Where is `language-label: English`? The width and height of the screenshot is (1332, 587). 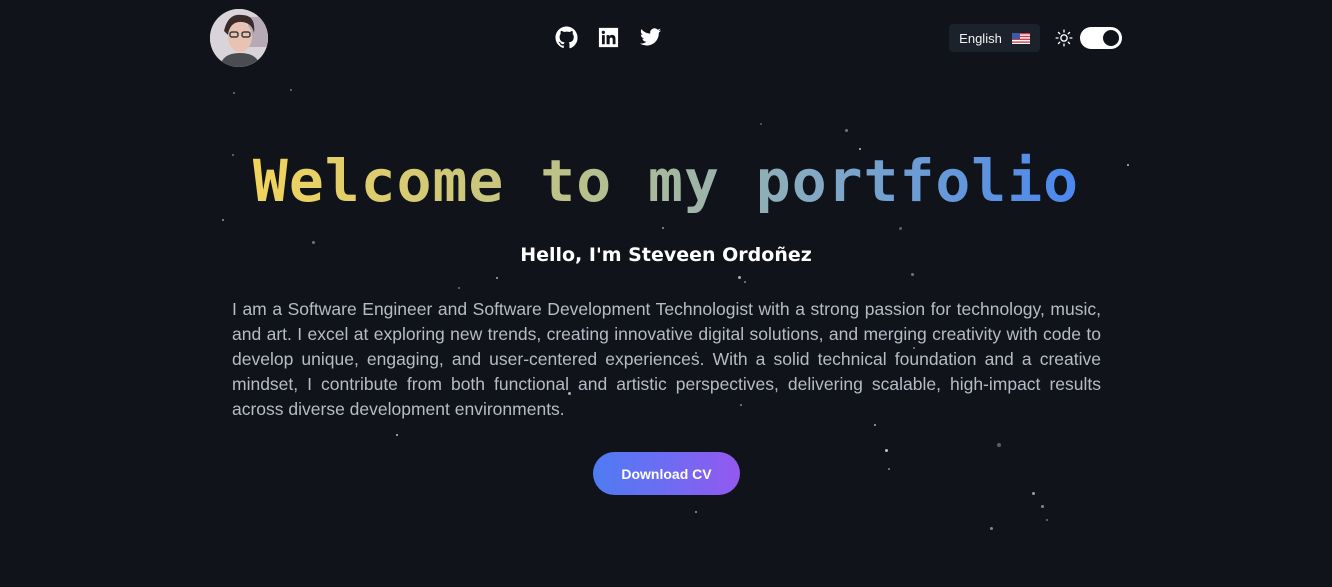
language-label: English is located at coordinates (980, 38).